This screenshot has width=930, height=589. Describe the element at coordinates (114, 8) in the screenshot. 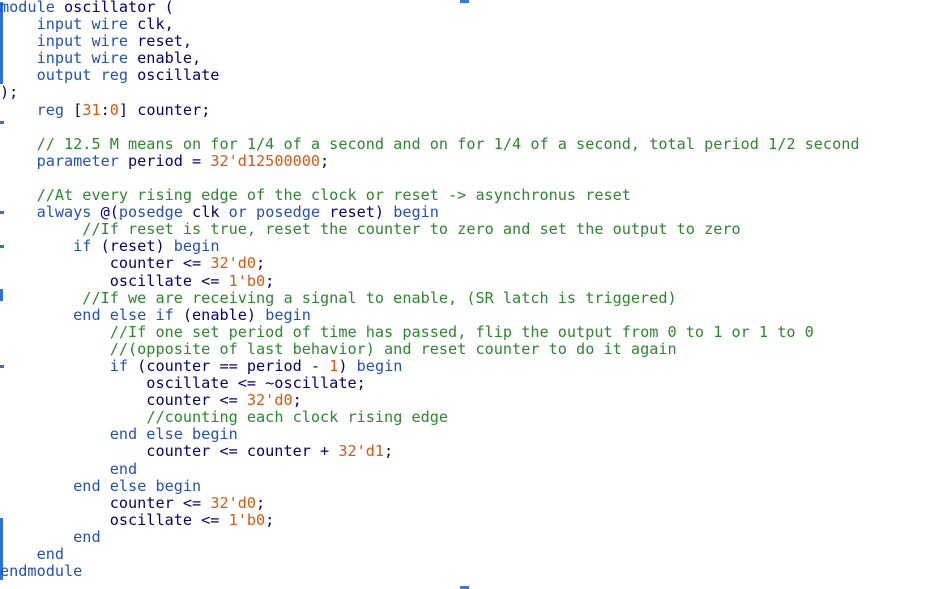

I see `code-text: oscillator (` at that location.